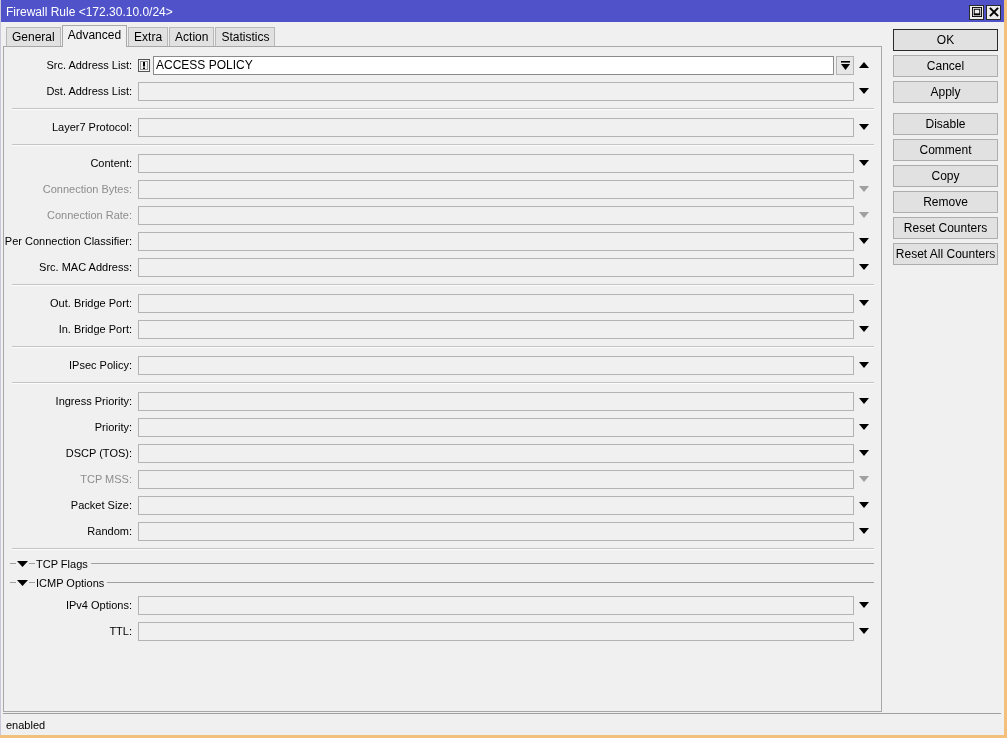  I want to click on field-label: Random:, so click(109, 531).